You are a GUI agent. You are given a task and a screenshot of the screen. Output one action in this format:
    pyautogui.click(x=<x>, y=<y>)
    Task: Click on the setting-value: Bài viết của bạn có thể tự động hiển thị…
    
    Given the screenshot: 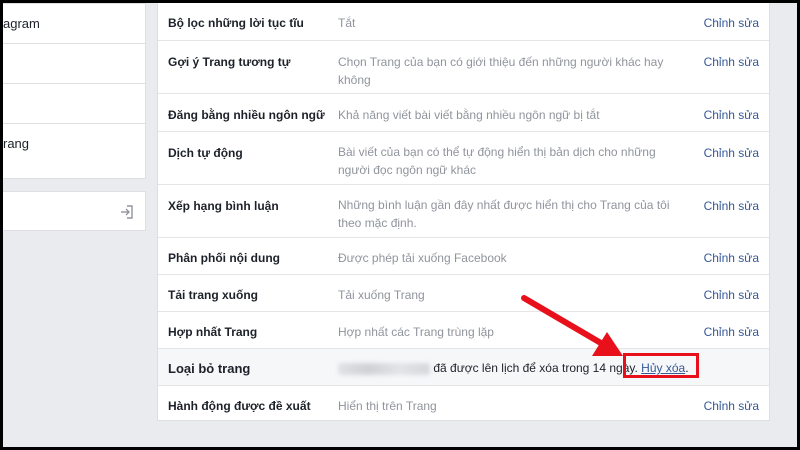 What is the action you would take?
    pyautogui.click(x=497, y=161)
    